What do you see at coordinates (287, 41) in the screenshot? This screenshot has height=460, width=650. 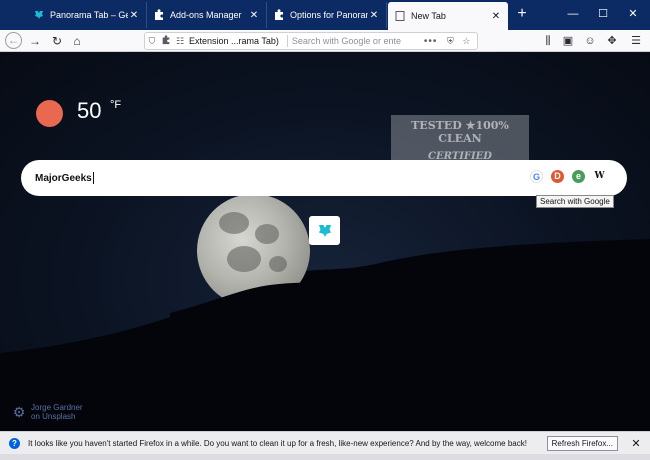 I see `divider` at bounding box center [287, 41].